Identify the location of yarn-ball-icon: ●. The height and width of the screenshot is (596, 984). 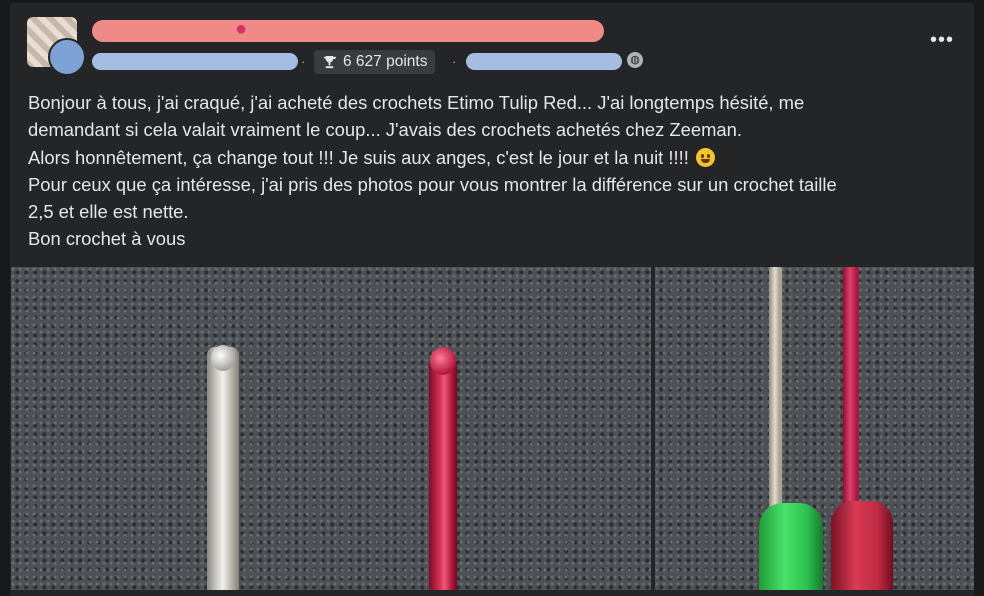
(241, 29).